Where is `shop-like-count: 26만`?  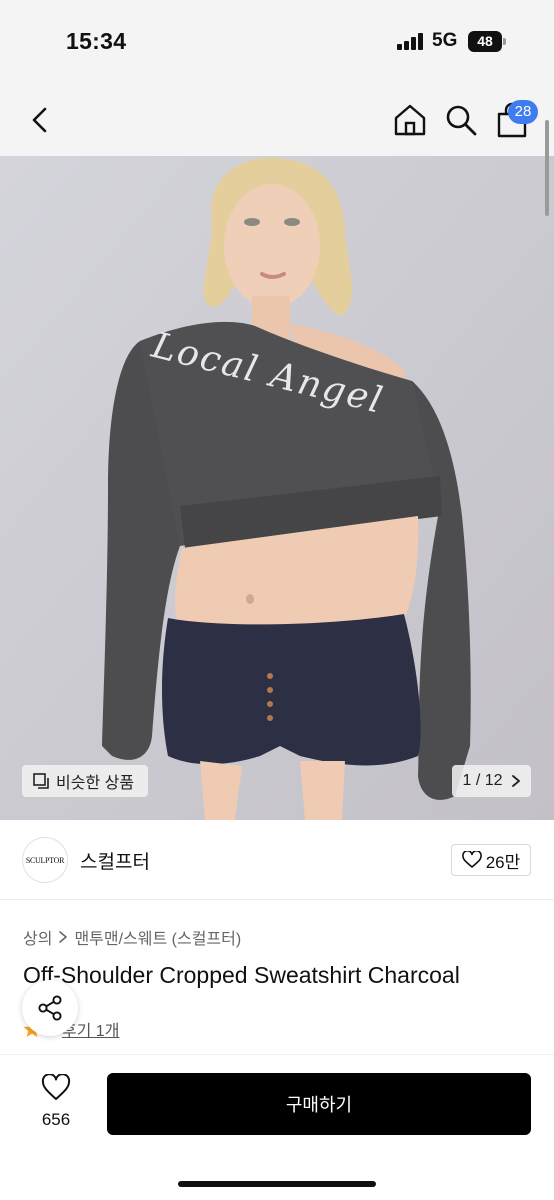
shop-like-count: 26만 is located at coordinates (503, 862).